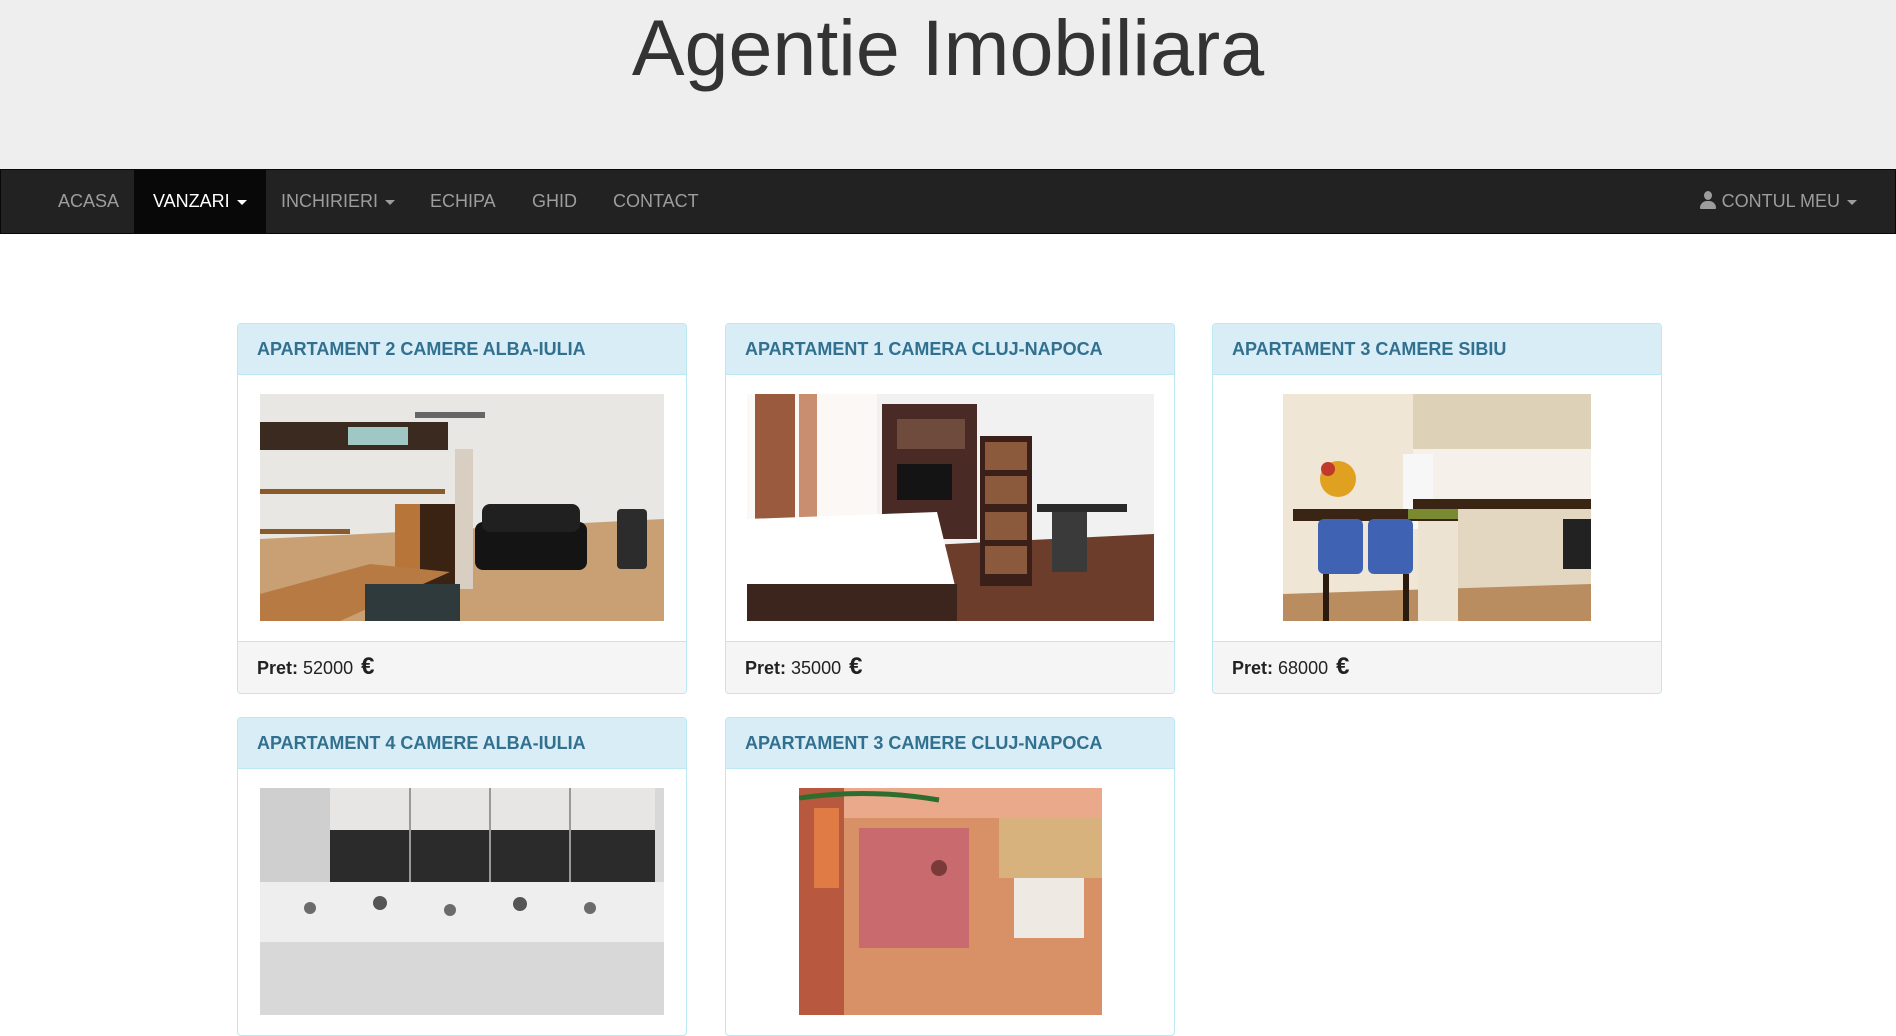 Image resolution: width=1896 pixels, height=1036 pixels. Describe the element at coordinates (462, 349) in the screenshot. I see `listing-title: APARTAMENT 2 CAMERE ALBA-IULIA` at that location.